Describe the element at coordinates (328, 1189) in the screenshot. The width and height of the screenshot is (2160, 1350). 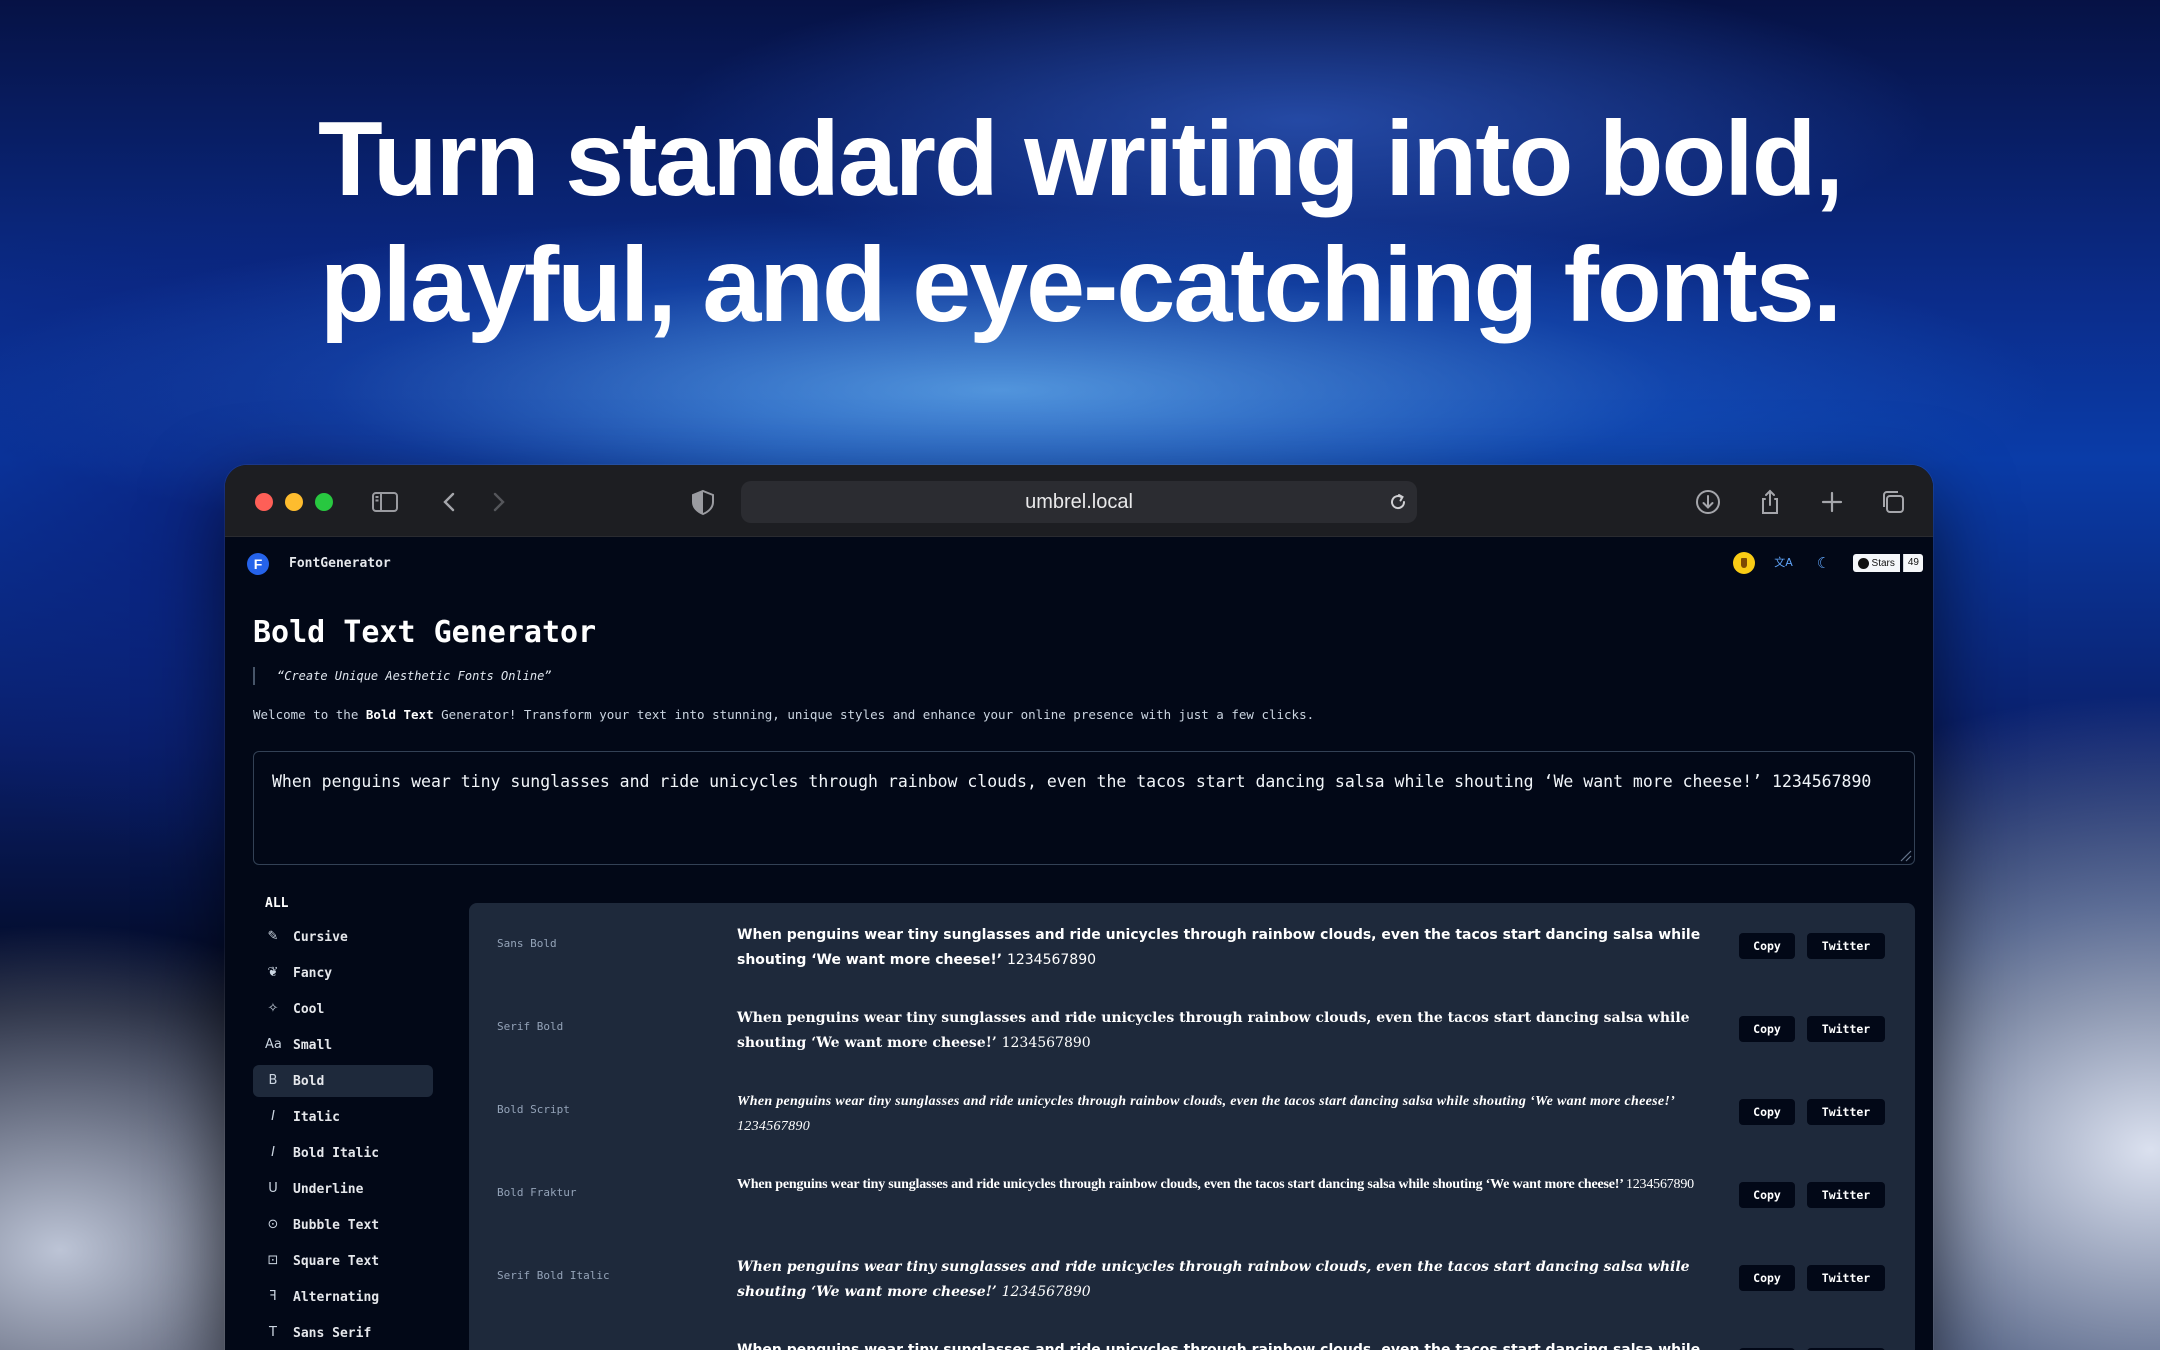
I see `sidebar-item-label: Underline` at that location.